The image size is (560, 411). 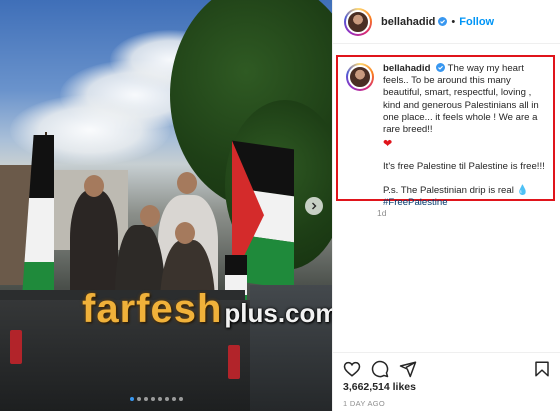 What do you see at coordinates (414, 22) in the screenshot?
I see `header-username: bellahadid` at bounding box center [414, 22].